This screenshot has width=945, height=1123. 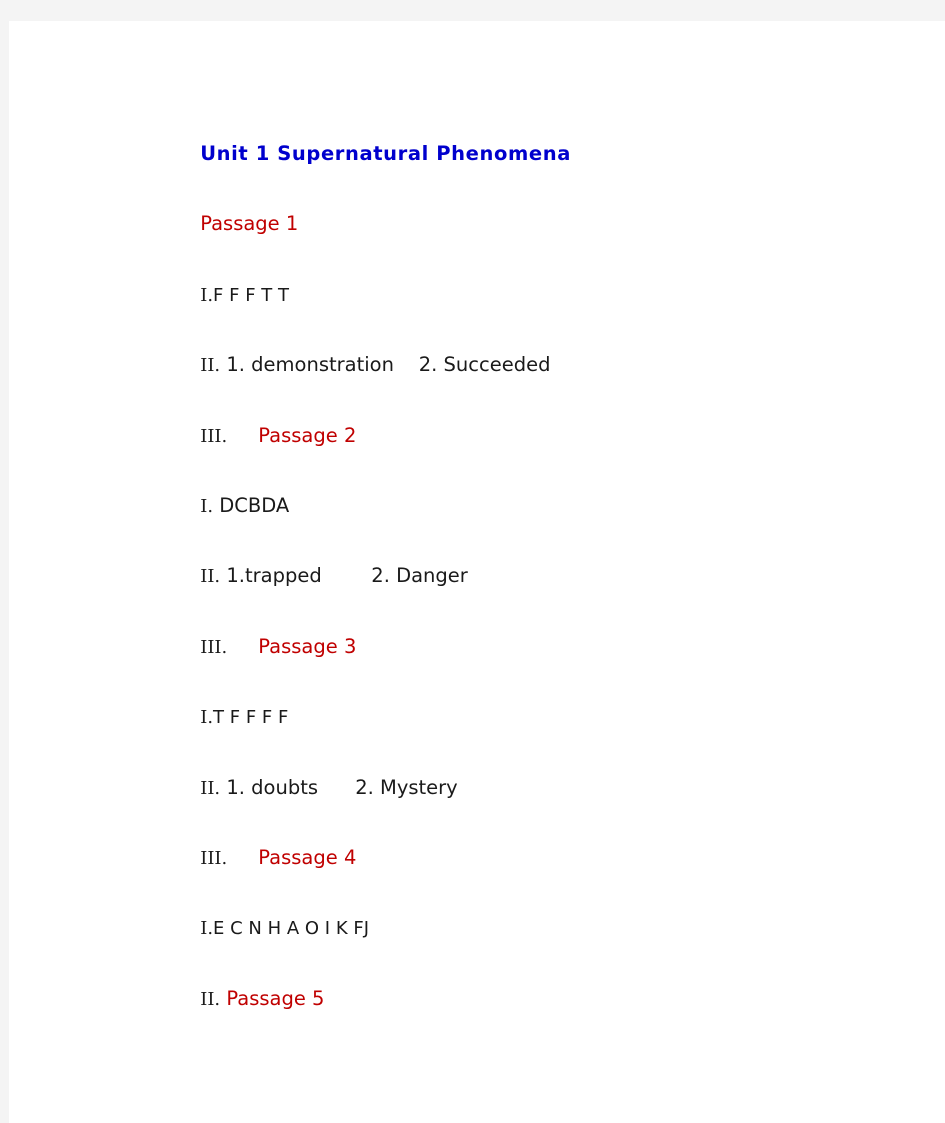 I want to click on answer-line-p2-i: I. DCBDA, so click(x=543, y=493).